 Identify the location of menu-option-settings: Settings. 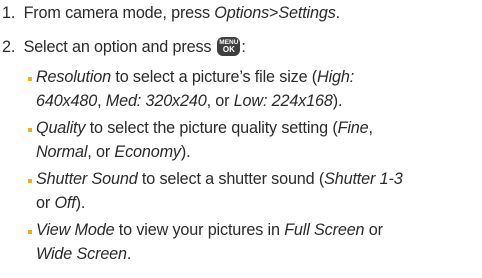
(307, 13).